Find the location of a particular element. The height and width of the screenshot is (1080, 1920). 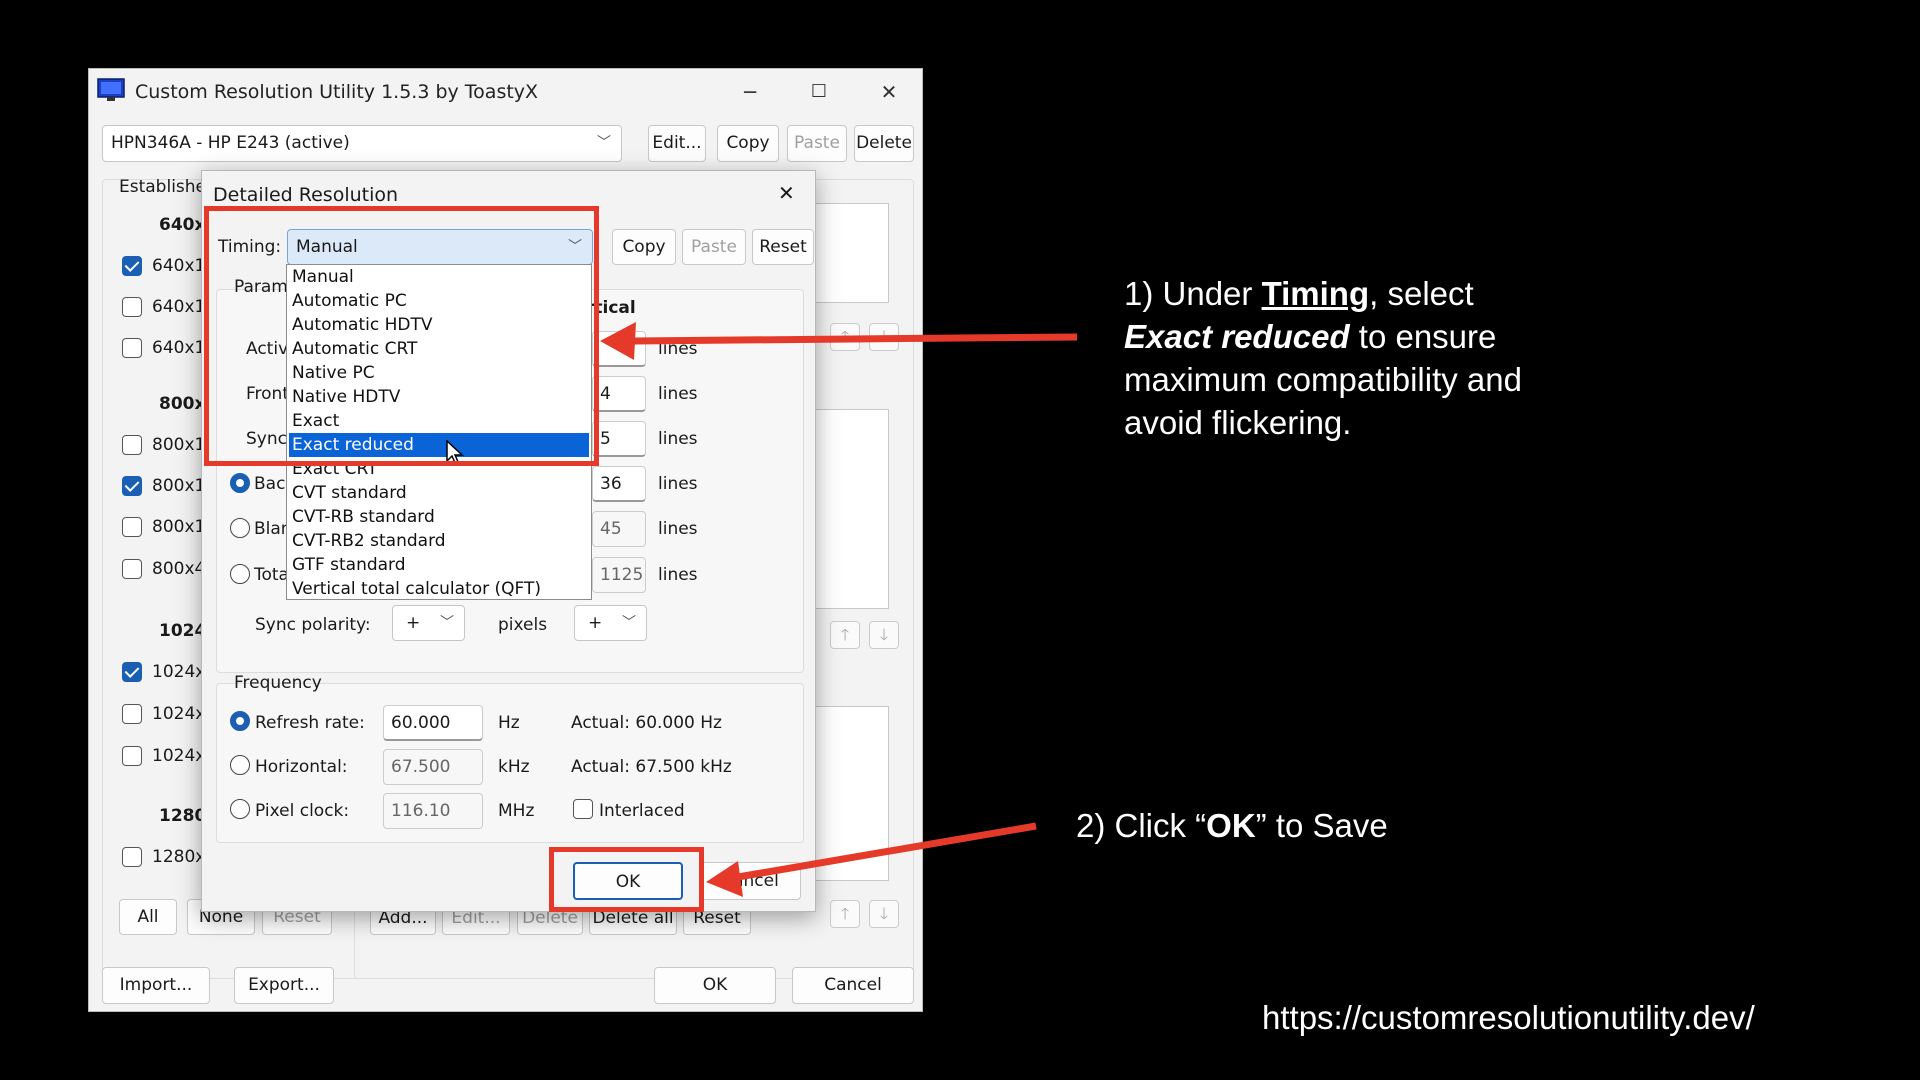

step1-line3: maximum compatibility and is located at coordinates (1323, 379).